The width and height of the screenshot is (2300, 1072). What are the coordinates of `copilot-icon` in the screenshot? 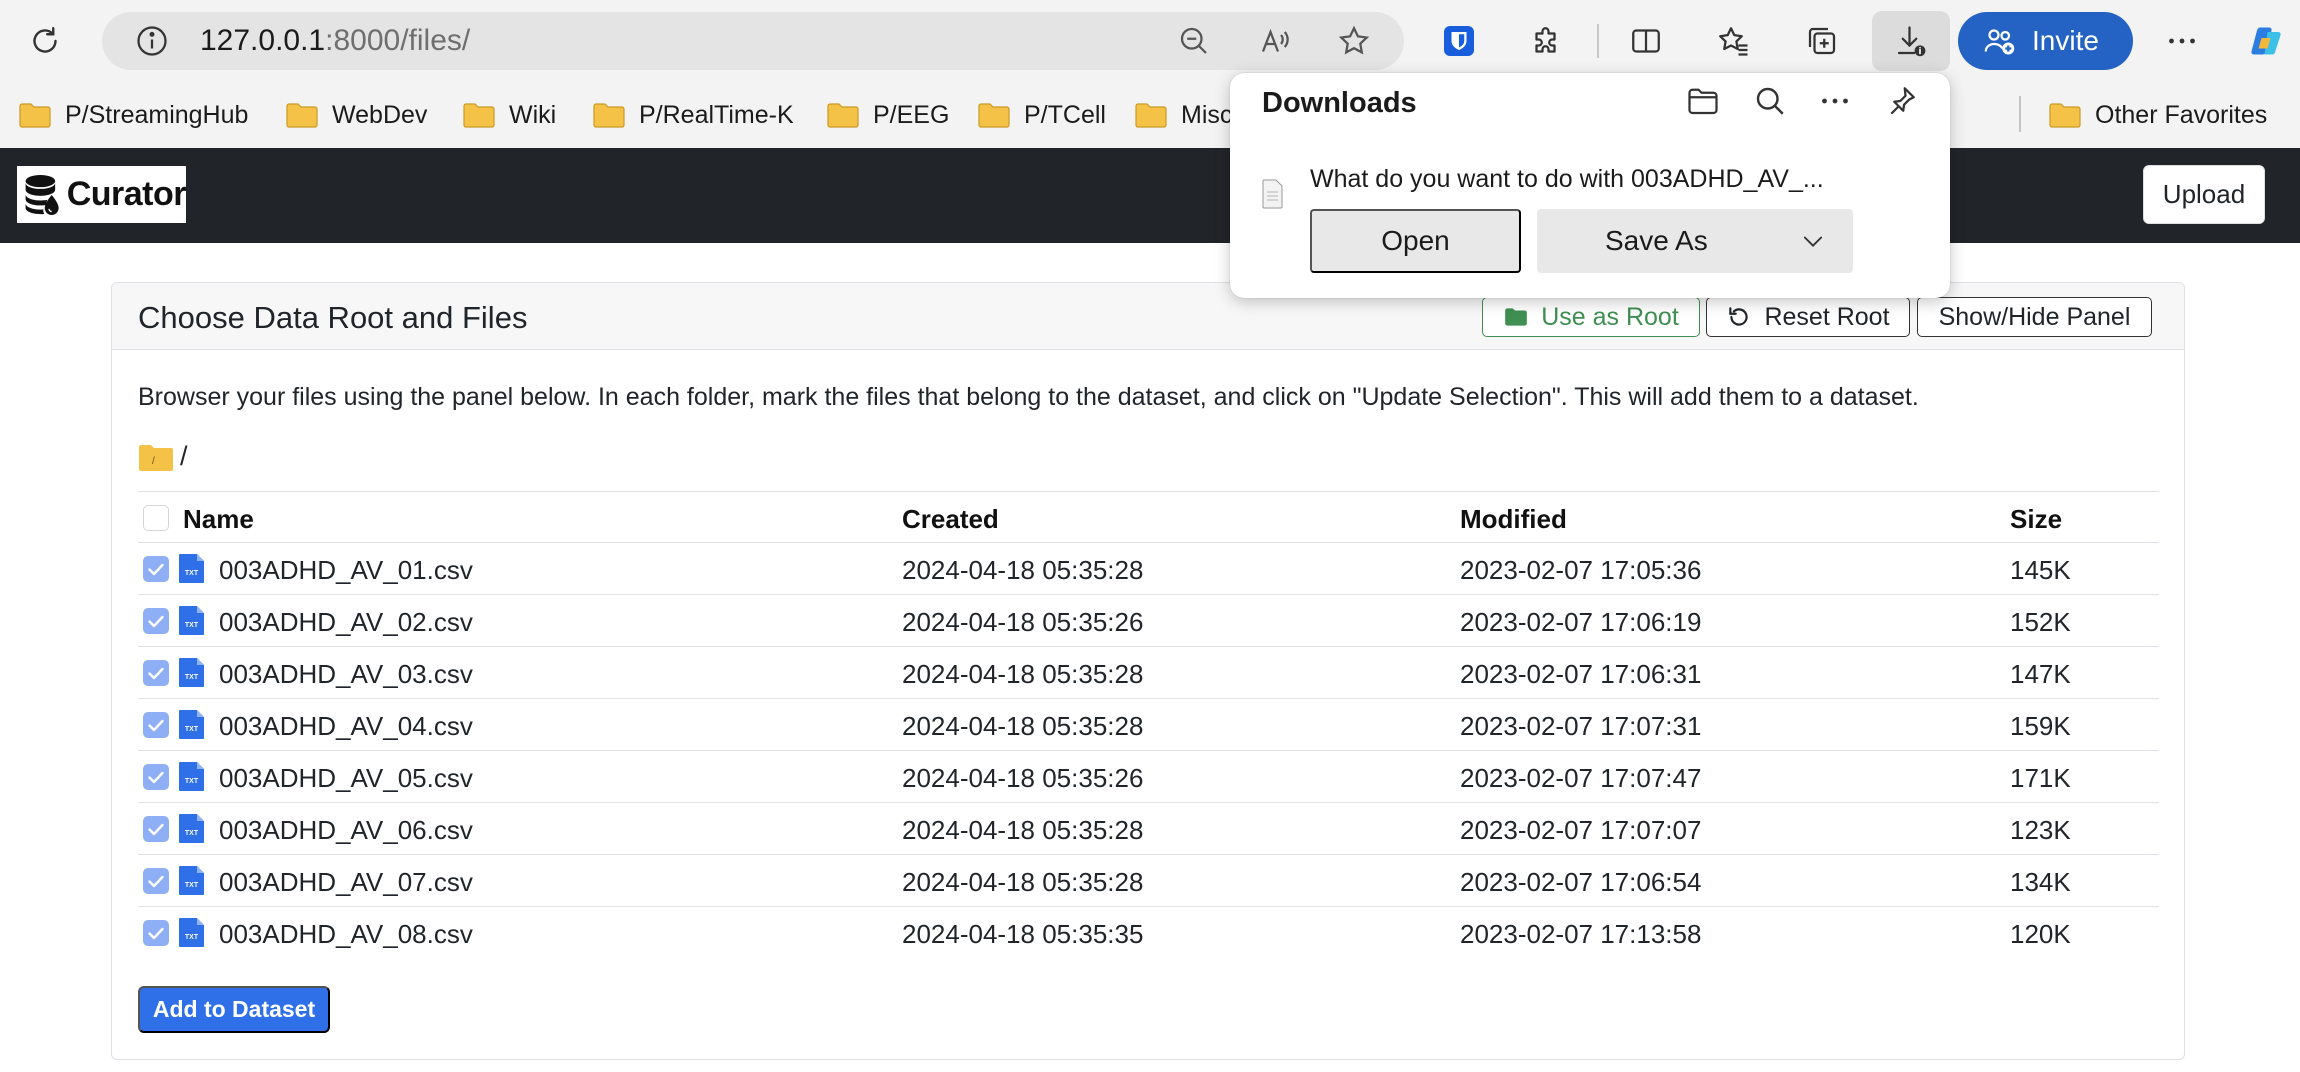 It's located at (2266, 41).